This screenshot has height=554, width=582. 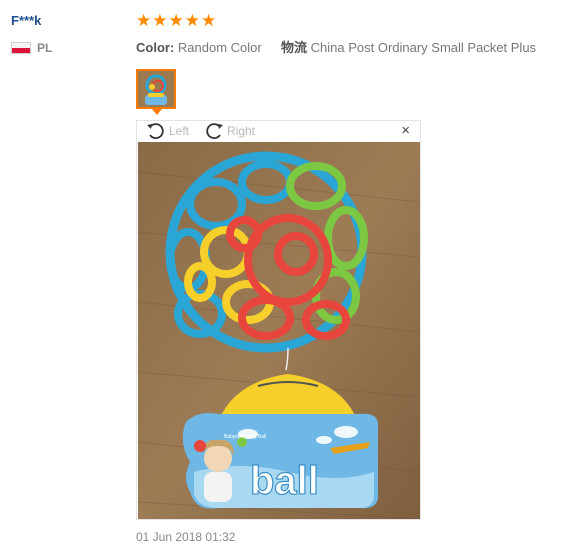 I want to click on reviewer-country: PL, so click(x=31, y=48).